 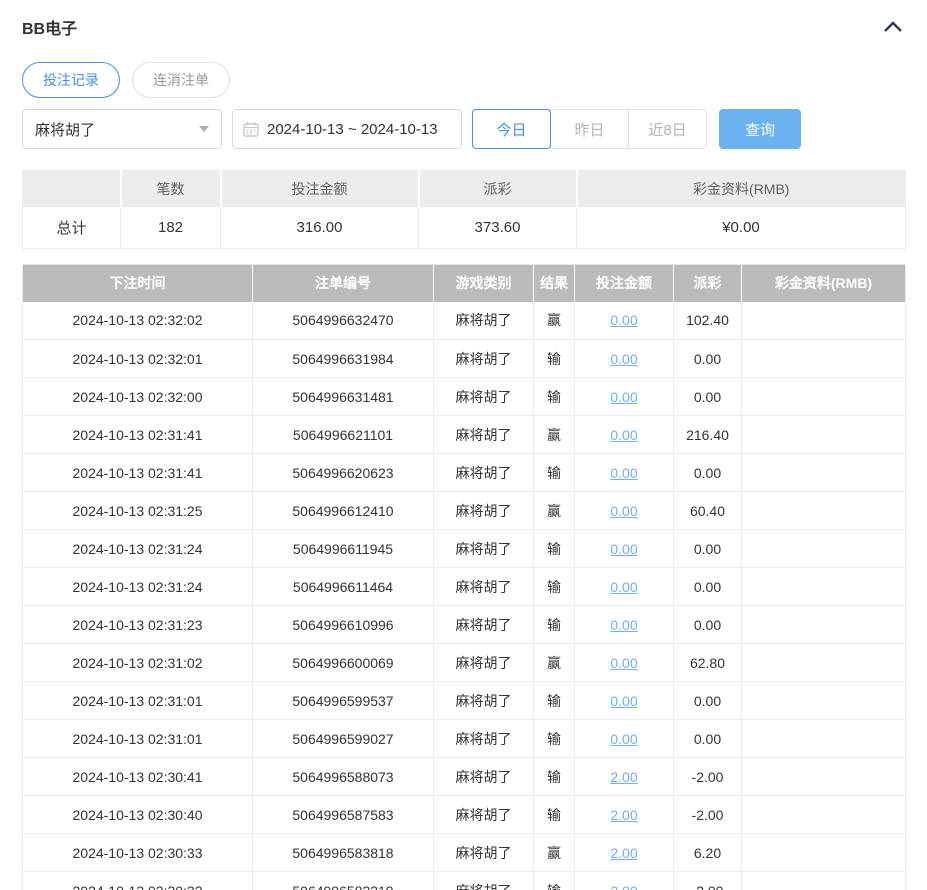 I want to click on quick-date-buttons: 今日 昨日 近8日, so click(x=589, y=129).